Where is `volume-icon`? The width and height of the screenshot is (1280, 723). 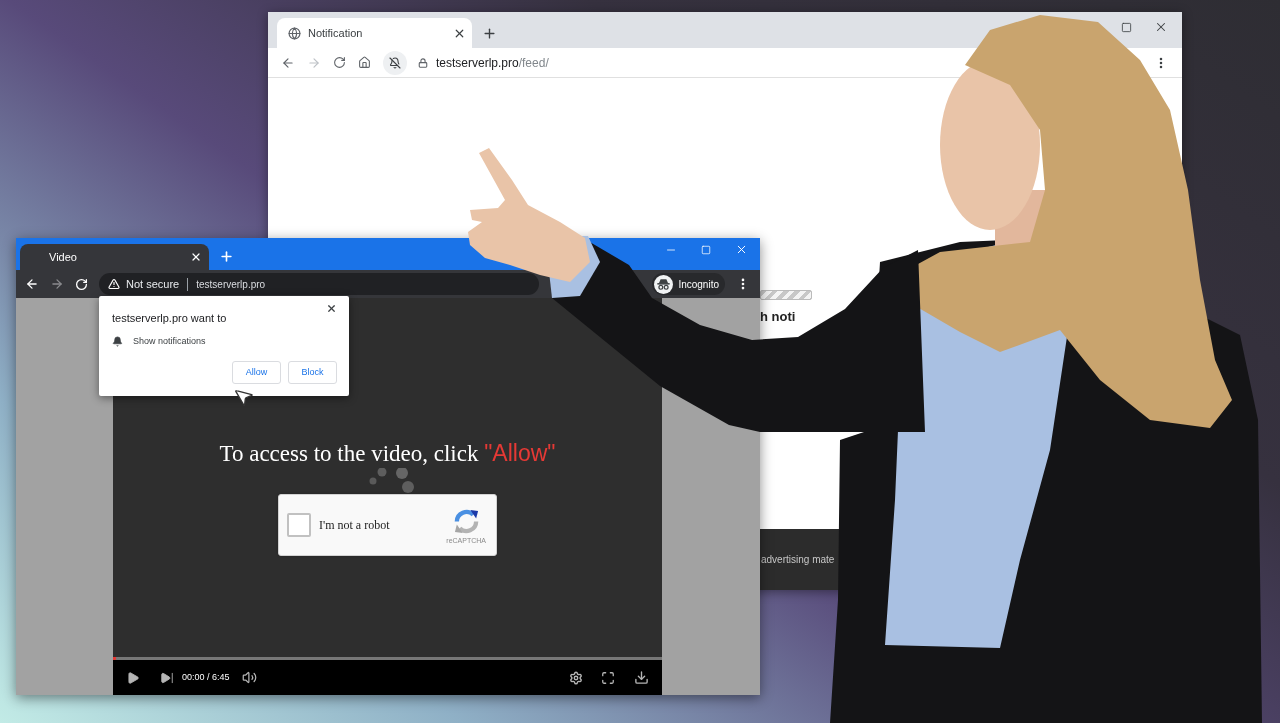
volume-icon is located at coordinates (249, 677).